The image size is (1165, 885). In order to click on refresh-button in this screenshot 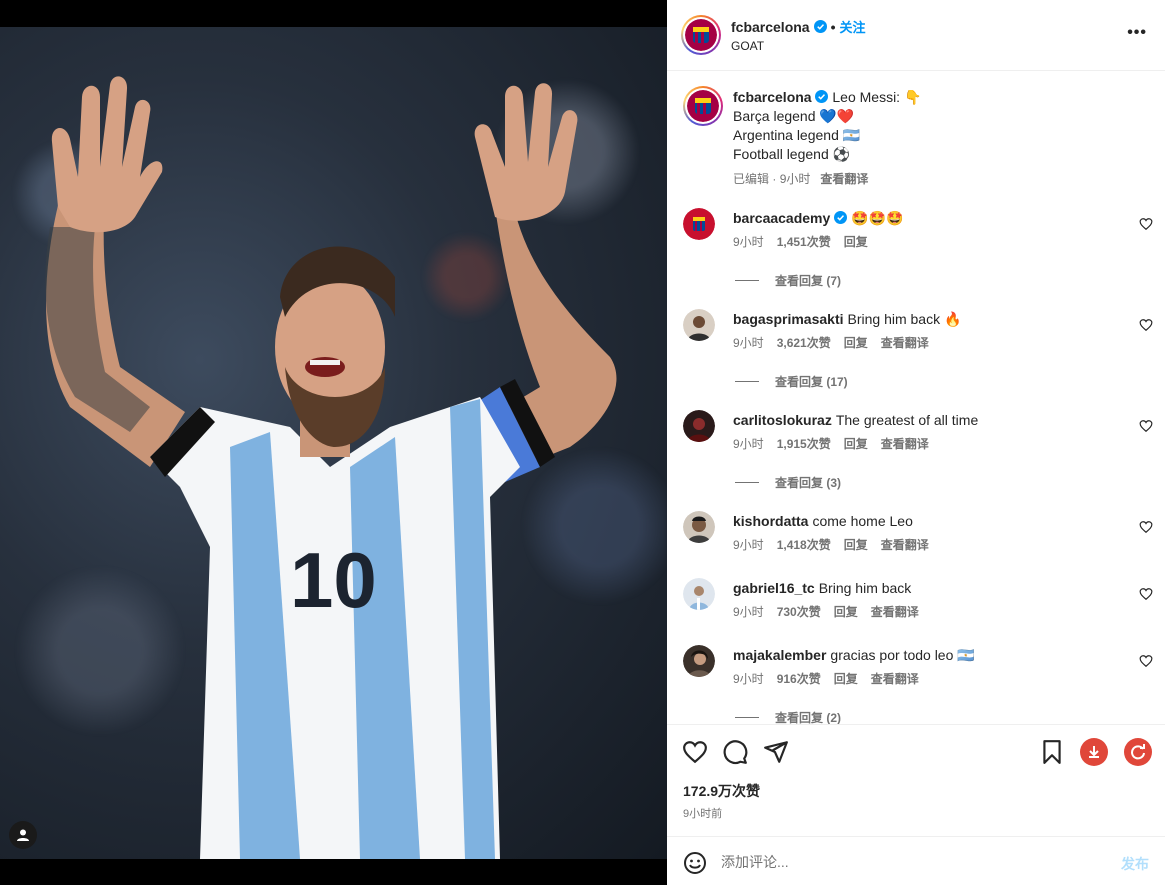, I will do `click(1138, 752)`.